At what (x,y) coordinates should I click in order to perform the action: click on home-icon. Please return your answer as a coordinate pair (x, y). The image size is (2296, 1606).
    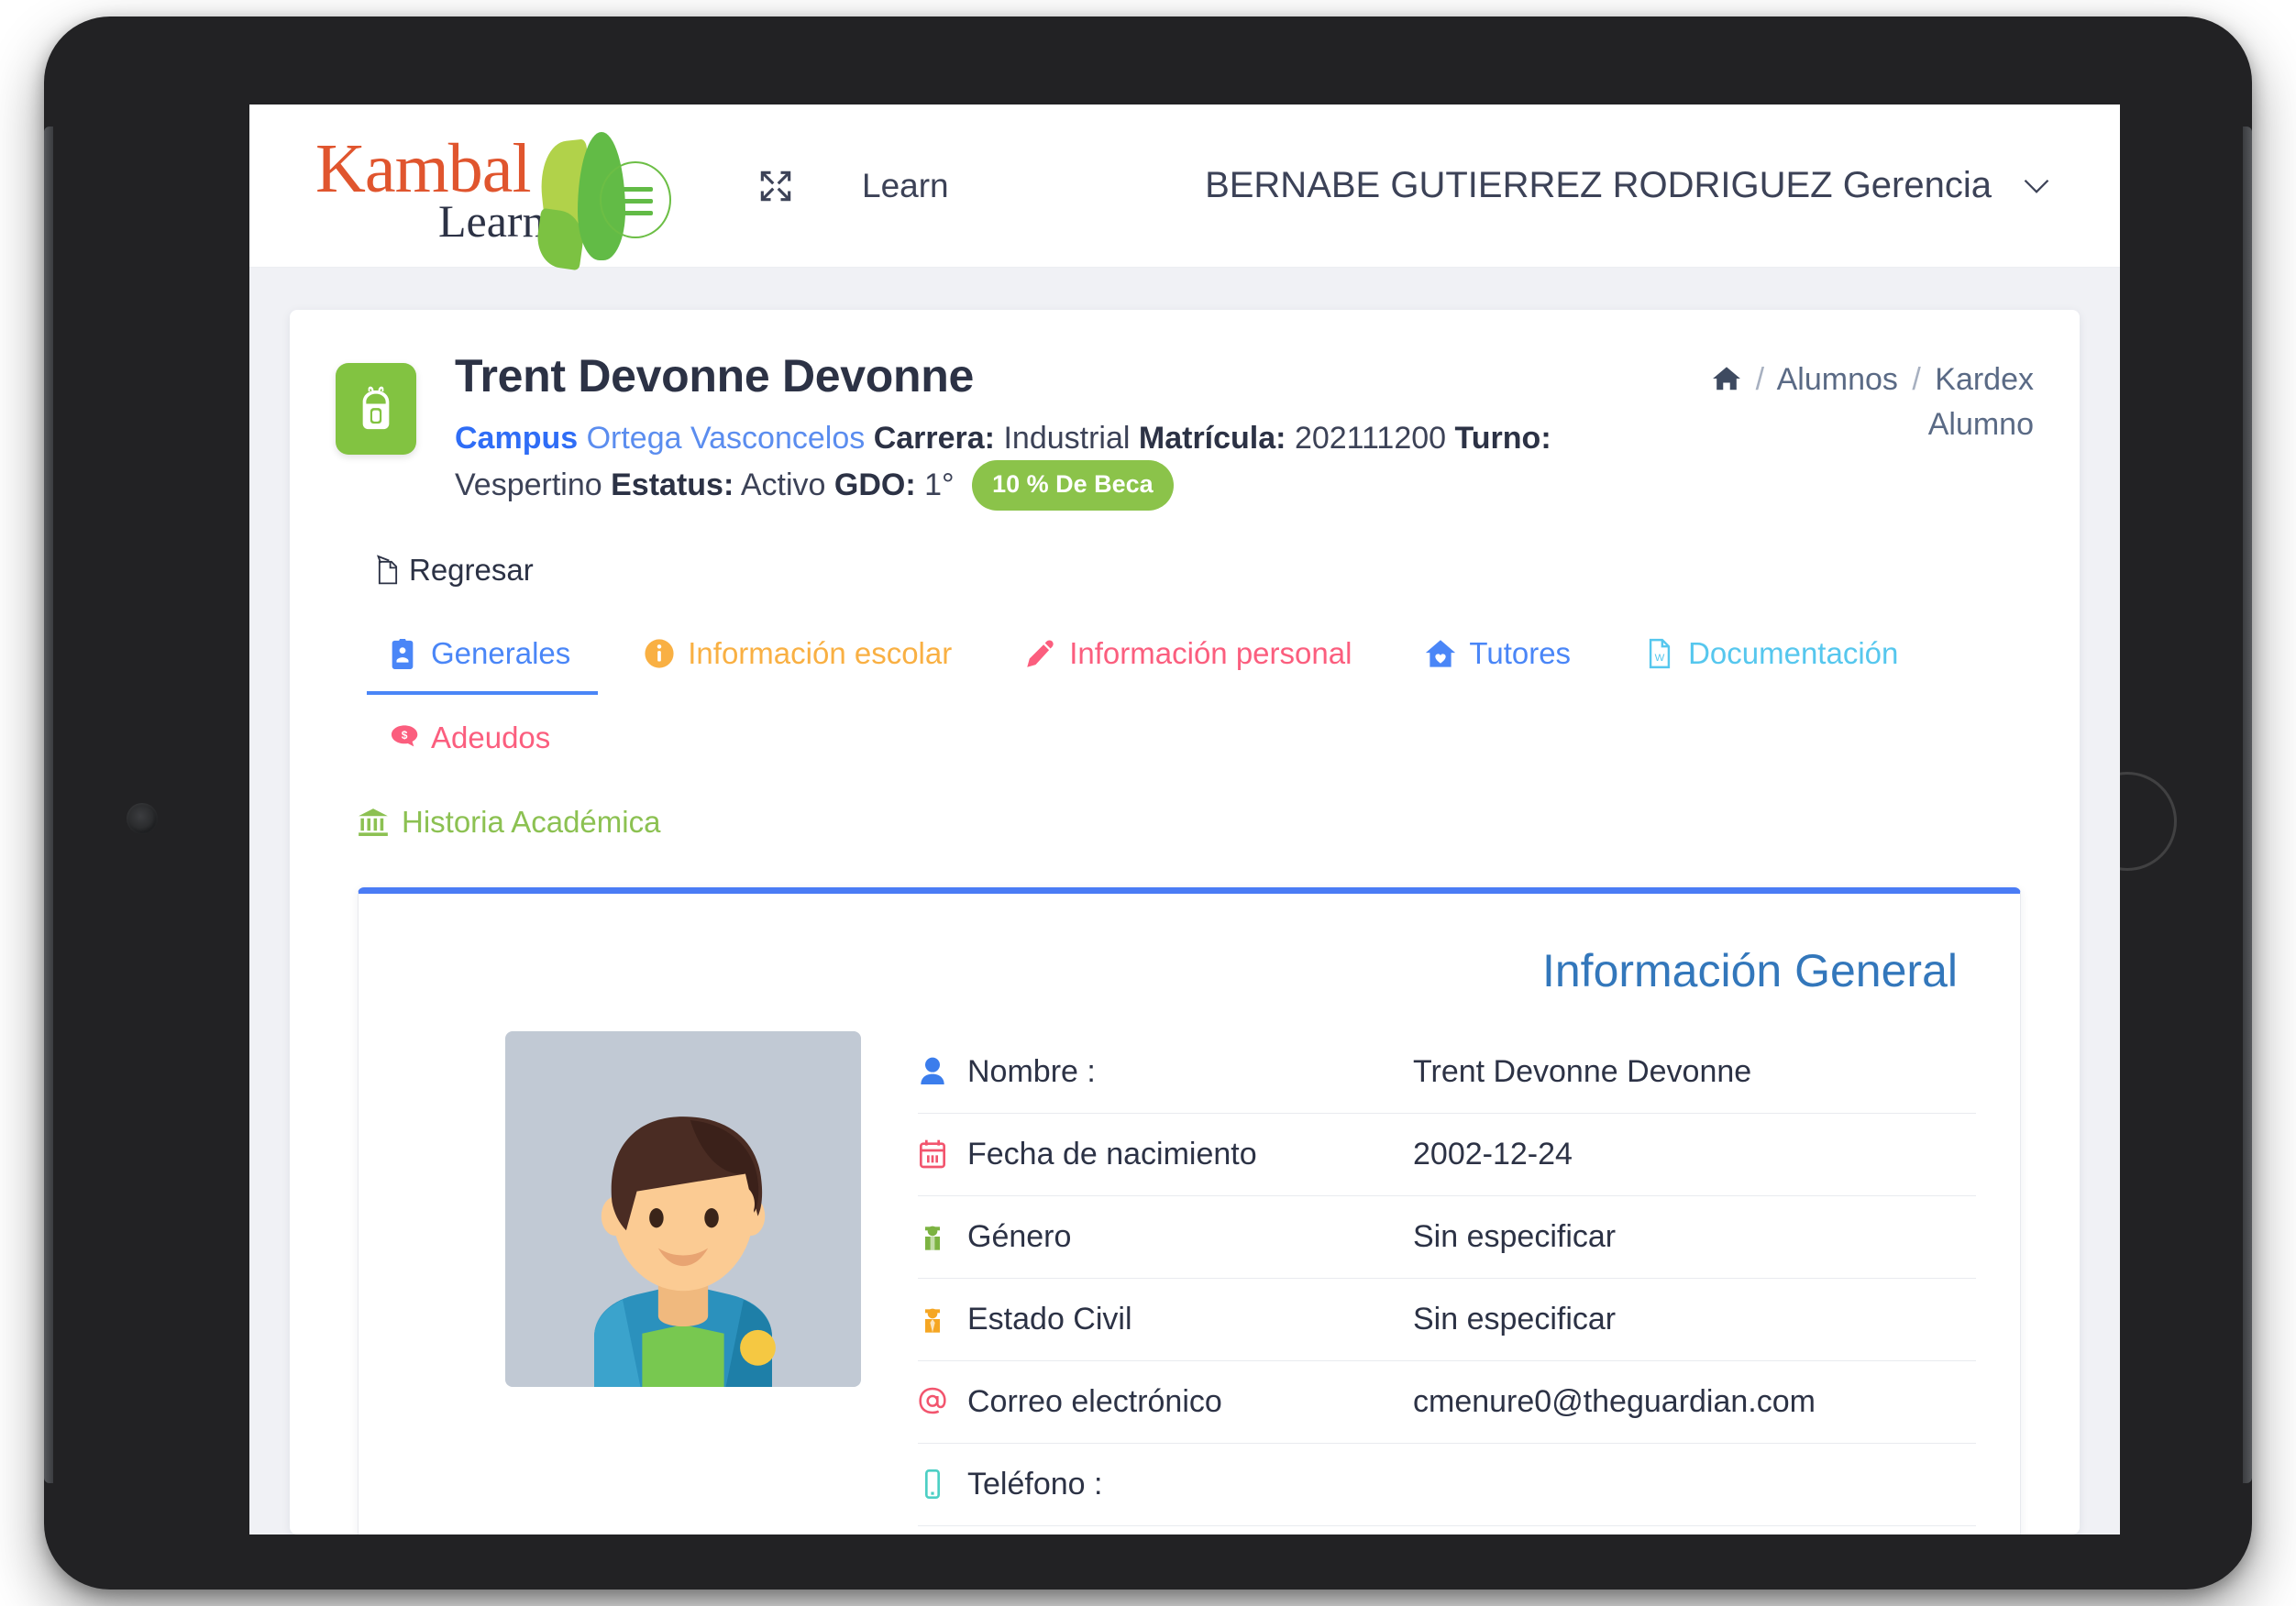
    Looking at the image, I should click on (1726, 378).